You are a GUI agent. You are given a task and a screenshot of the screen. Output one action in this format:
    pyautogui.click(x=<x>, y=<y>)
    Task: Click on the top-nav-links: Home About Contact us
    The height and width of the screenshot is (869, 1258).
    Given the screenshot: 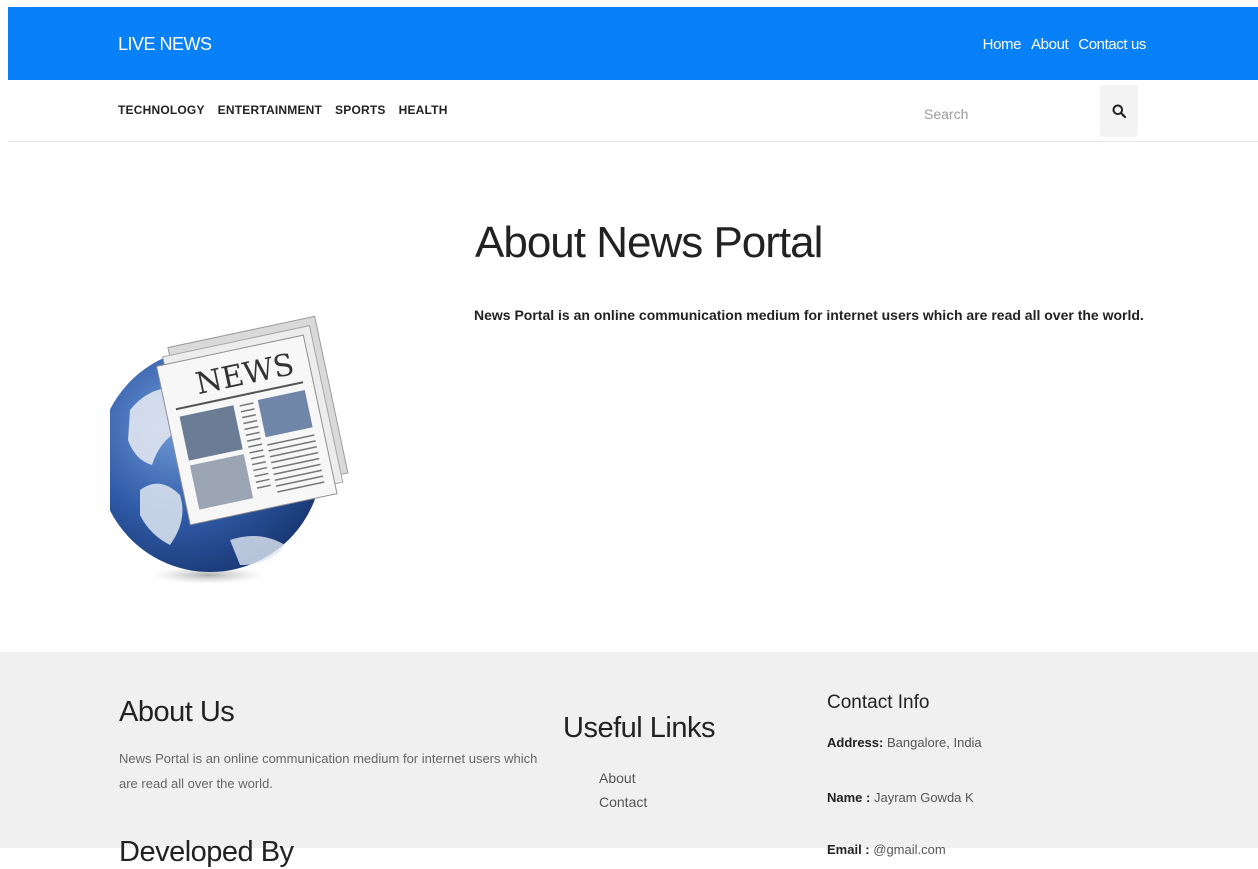 What is the action you would take?
    pyautogui.click(x=1065, y=44)
    